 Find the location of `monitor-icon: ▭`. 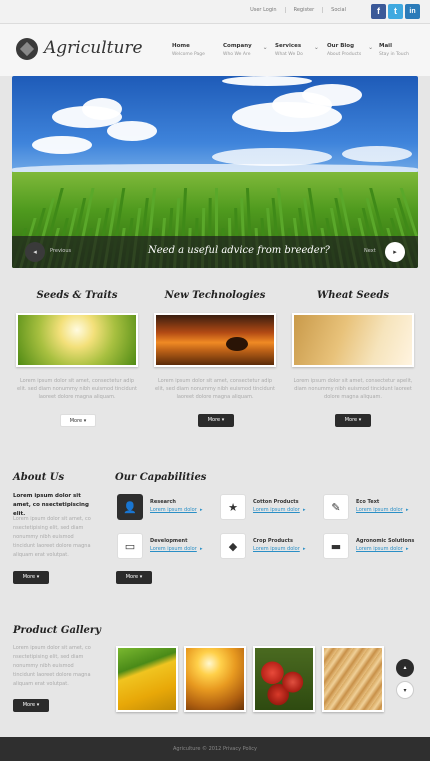

monitor-icon: ▭ is located at coordinates (130, 546).